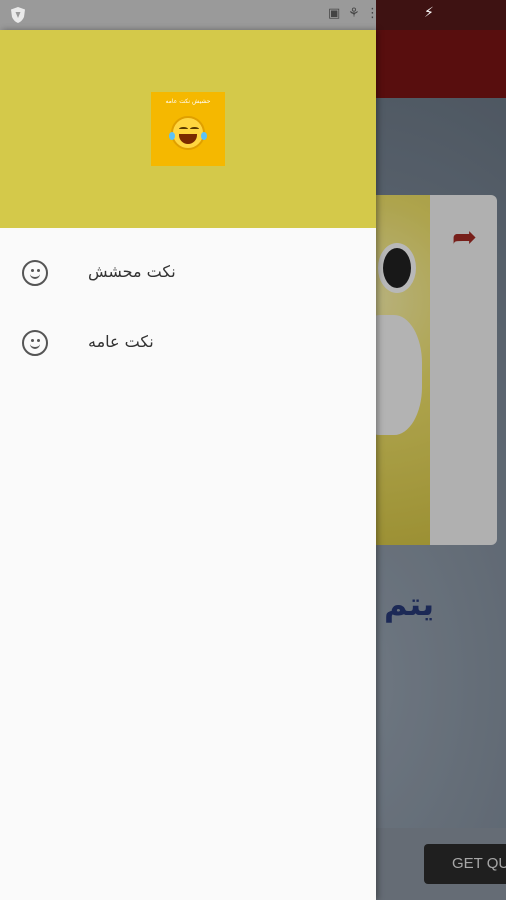 Image resolution: width=506 pixels, height=900 pixels. I want to click on drawer-menu: نكت محشش نكت عامه, so click(188, 306).